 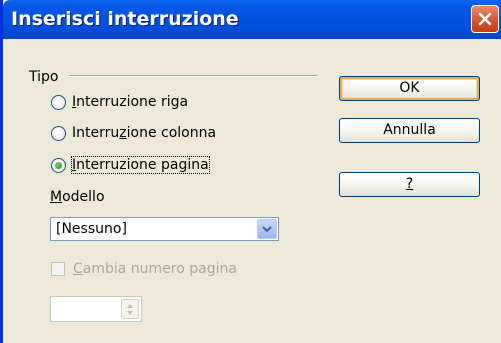 What do you see at coordinates (252, 19) in the screenshot?
I see `title-bar: Inserisci interruzione` at bounding box center [252, 19].